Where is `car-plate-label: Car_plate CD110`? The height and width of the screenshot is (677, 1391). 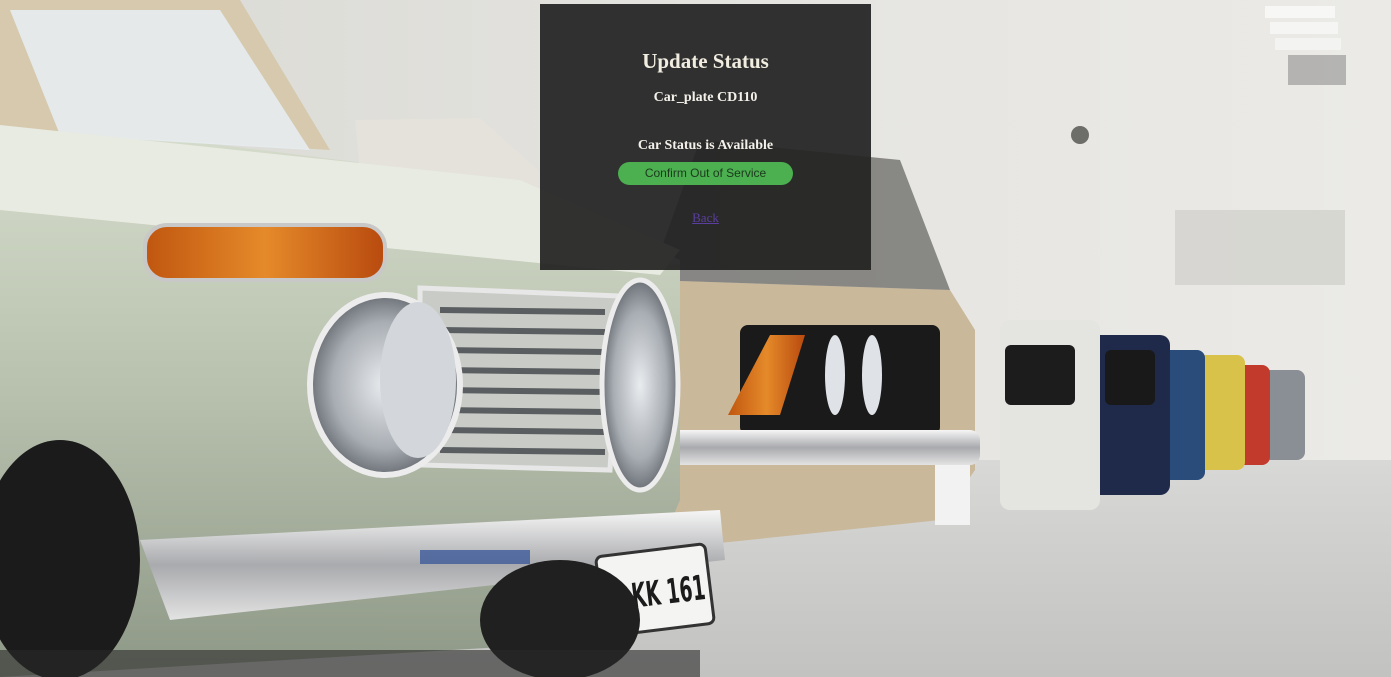 car-plate-label: Car_plate CD110 is located at coordinates (705, 97).